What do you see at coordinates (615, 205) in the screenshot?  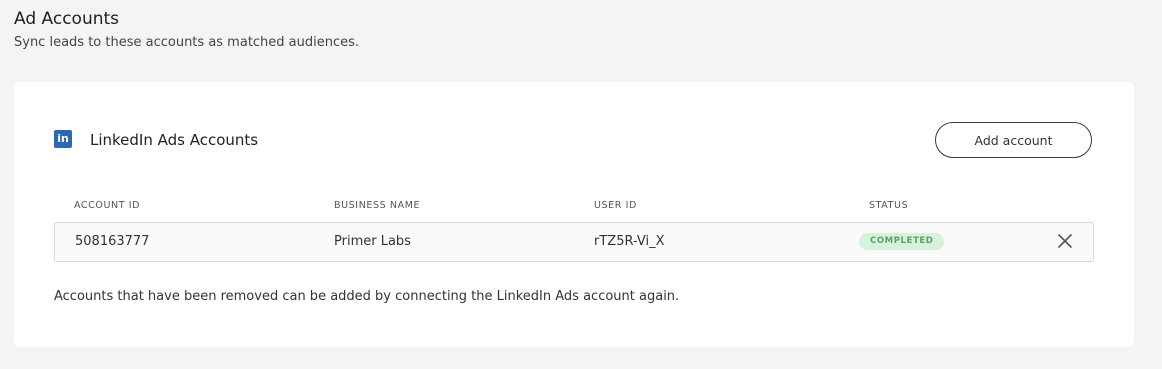 I see `column-header-user-id: USER ID` at bounding box center [615, 205].